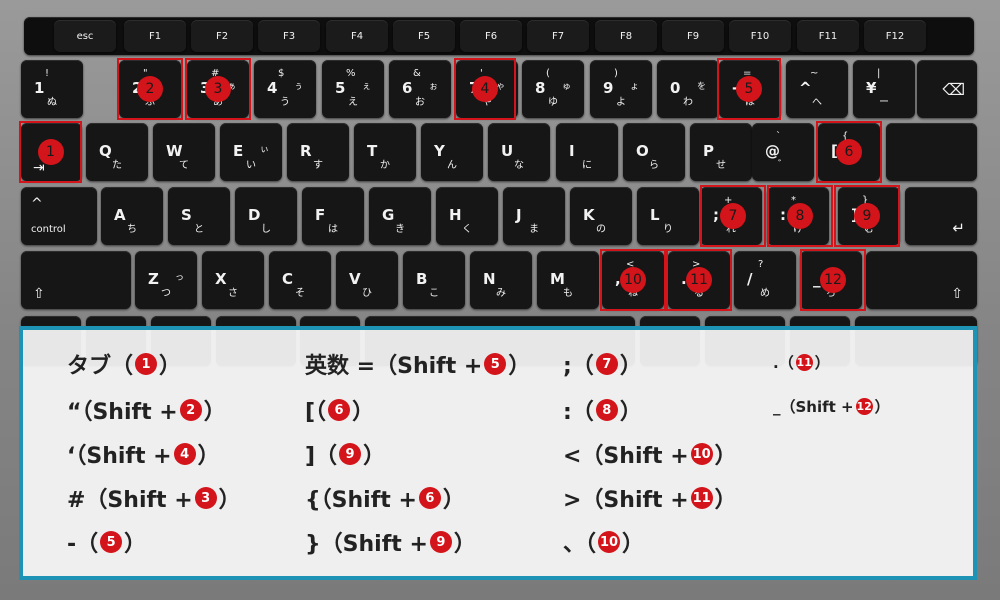 This screenshot has height=600, width=1000. What do you see at coordinates (761, 264) in the screenshot?
I see `key-shift-char: ?` at bounding box center [761, 264].